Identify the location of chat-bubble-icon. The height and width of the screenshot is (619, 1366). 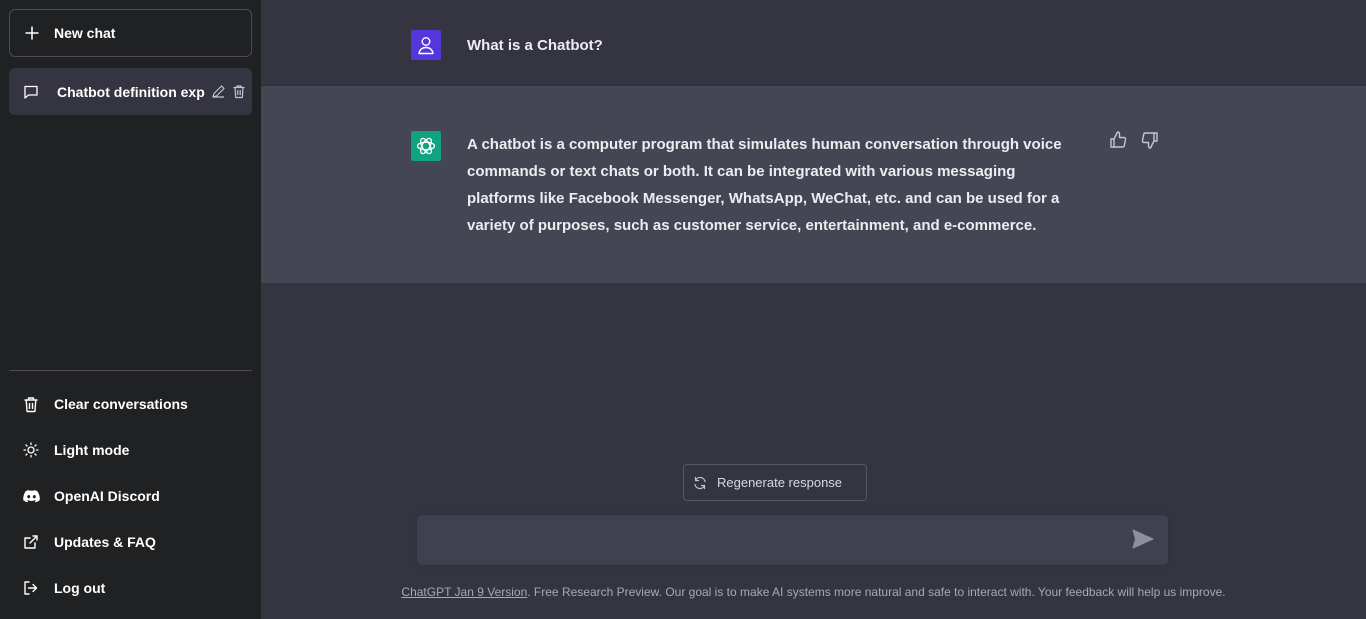
(31, 92).